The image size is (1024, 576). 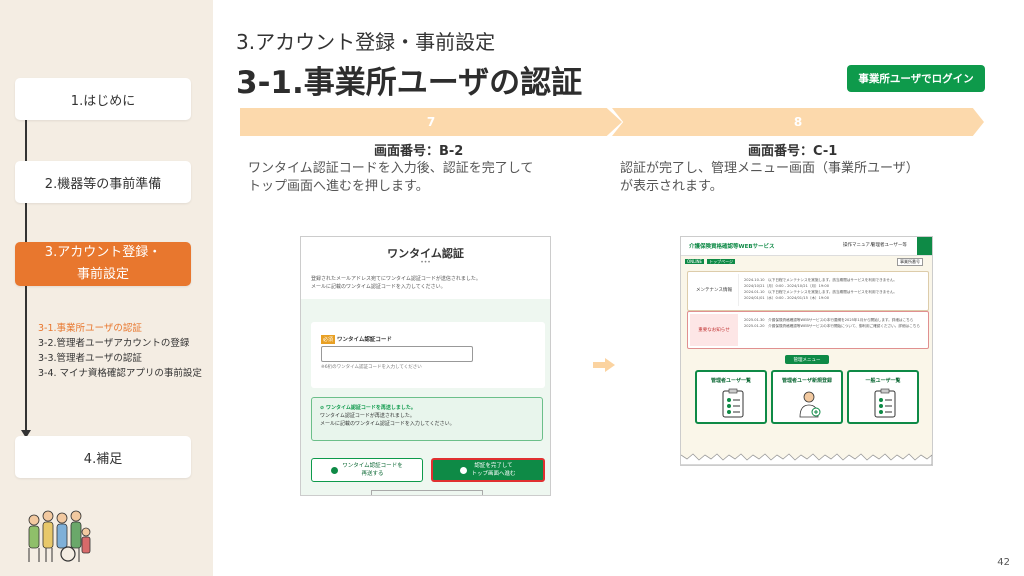 I want to click on step-number: 8, so click(x=798, y=122).